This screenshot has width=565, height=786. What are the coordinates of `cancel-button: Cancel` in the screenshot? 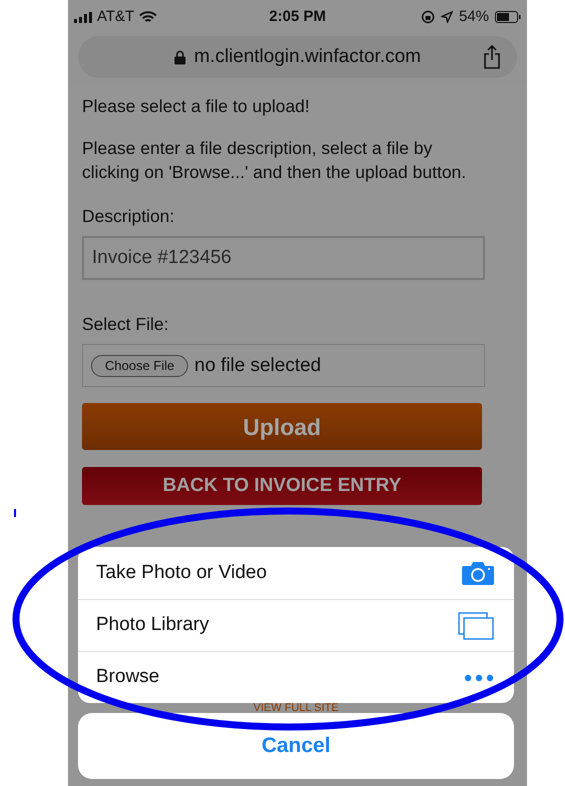 It's located at (296, 746).